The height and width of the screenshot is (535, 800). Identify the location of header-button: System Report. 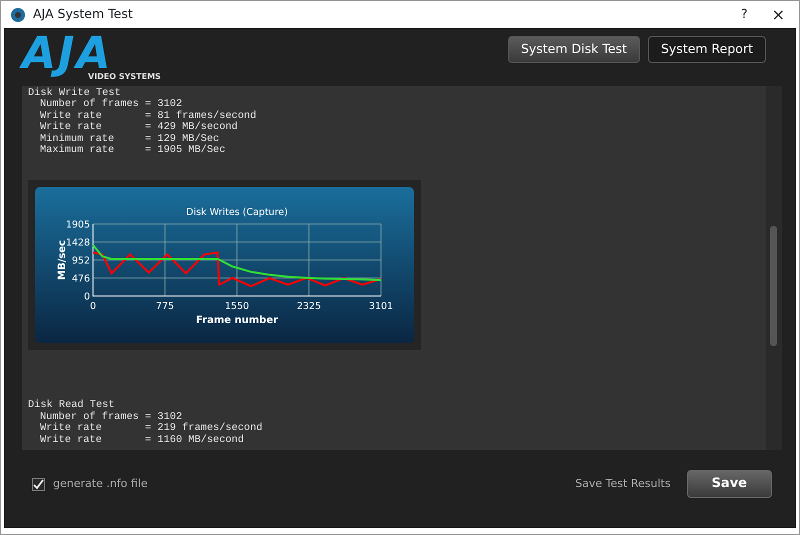
(707, 49).